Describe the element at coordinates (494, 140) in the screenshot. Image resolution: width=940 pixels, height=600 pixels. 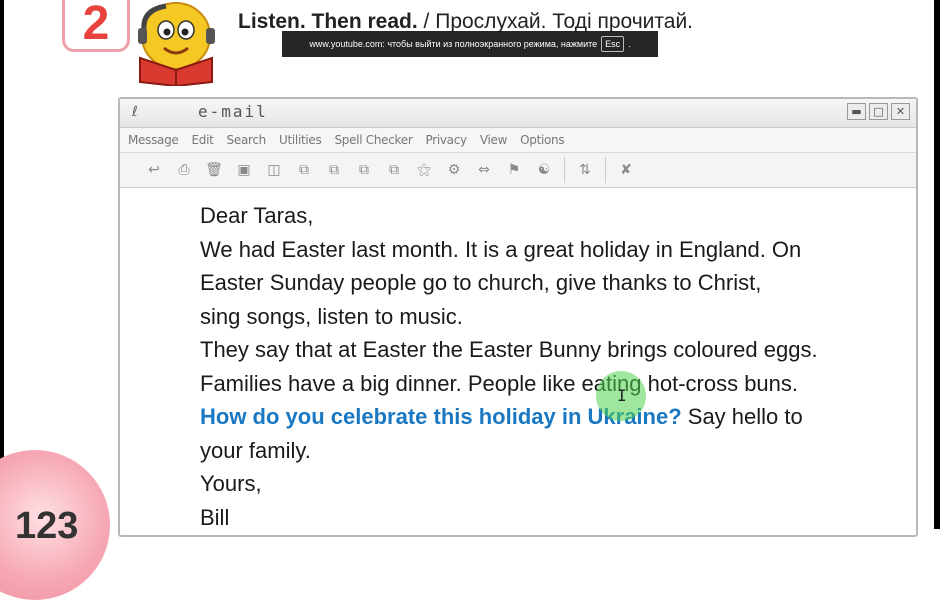
I see `menu-view: View` at that location.